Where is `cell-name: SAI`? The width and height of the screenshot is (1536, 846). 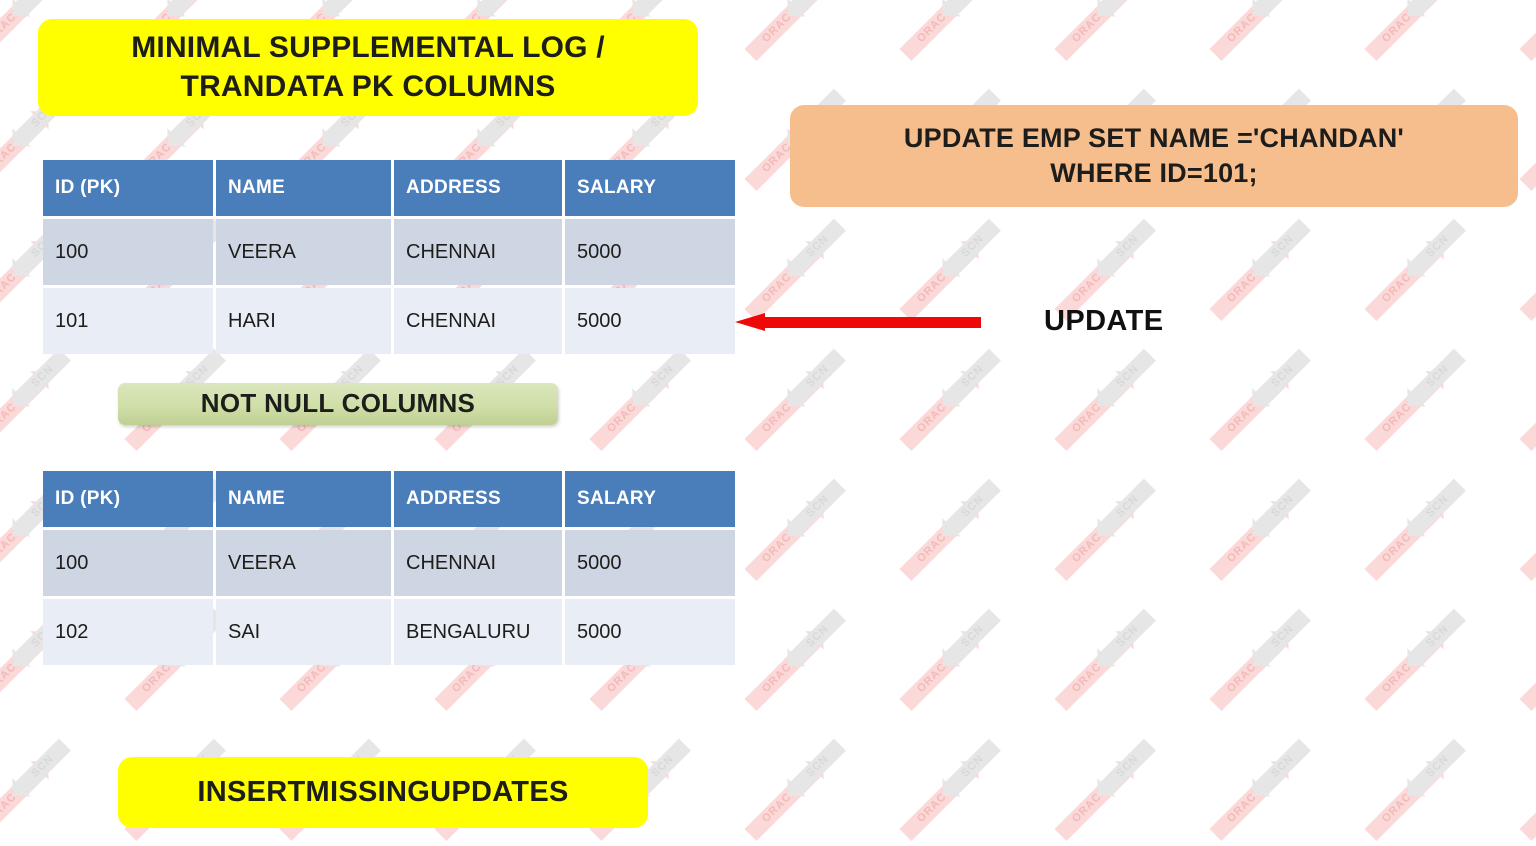
cell-name: SAI is located at coordinates (303, 632).